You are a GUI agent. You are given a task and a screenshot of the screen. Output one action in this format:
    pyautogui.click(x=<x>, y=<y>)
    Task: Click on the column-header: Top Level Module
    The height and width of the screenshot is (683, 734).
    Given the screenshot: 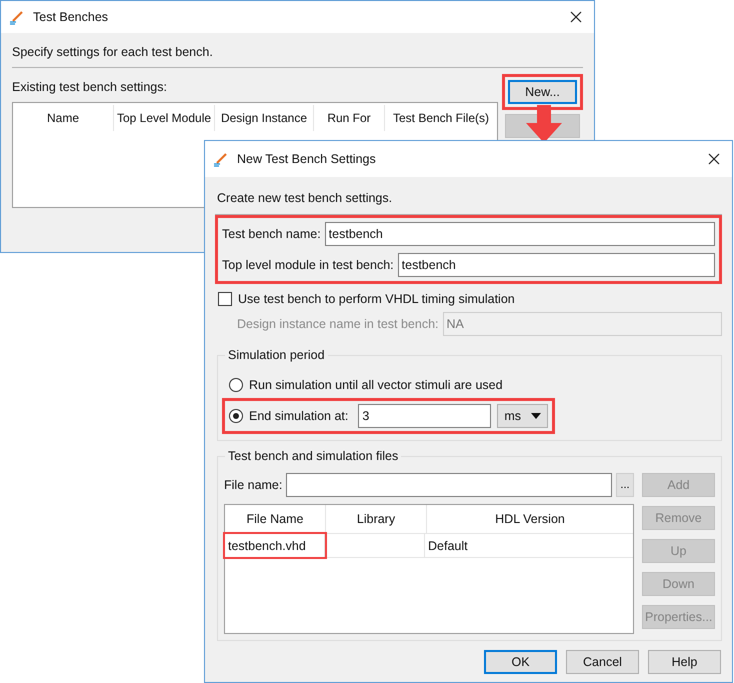 What is the action you would take?
    pyautogui.click(x=164, y=118)
    